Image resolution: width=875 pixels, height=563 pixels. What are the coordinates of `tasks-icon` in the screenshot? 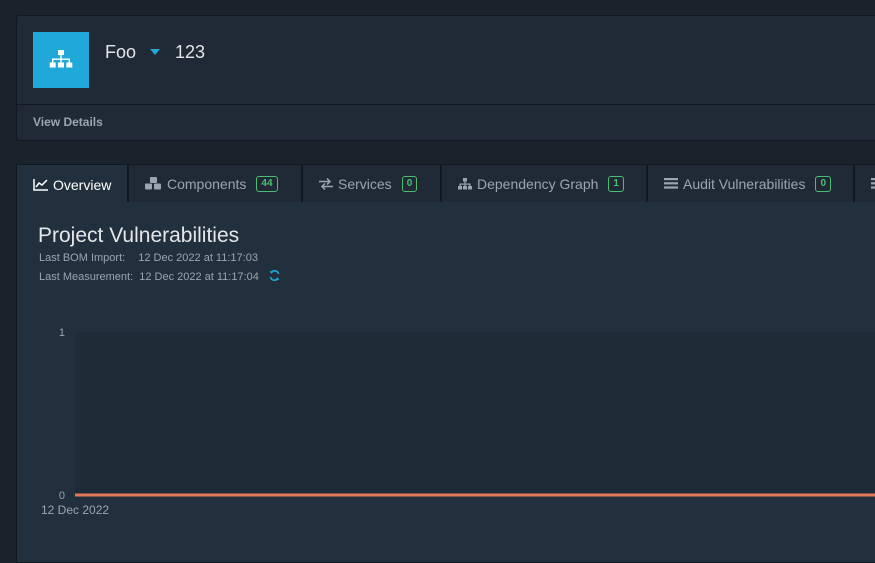 It's located at (671, 183).